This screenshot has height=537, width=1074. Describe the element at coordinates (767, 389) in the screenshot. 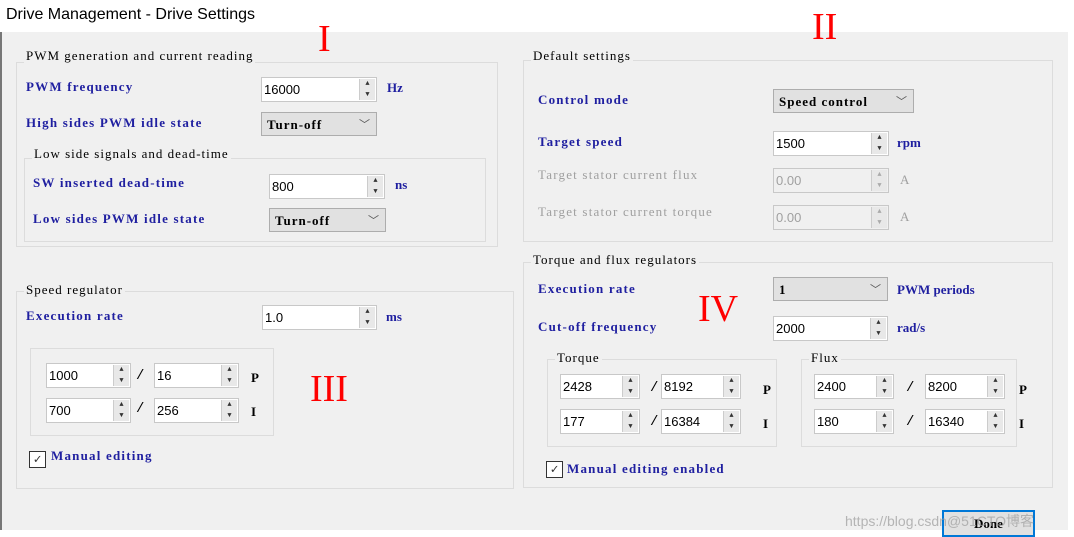

I see `torque-p-label: P` at that location.